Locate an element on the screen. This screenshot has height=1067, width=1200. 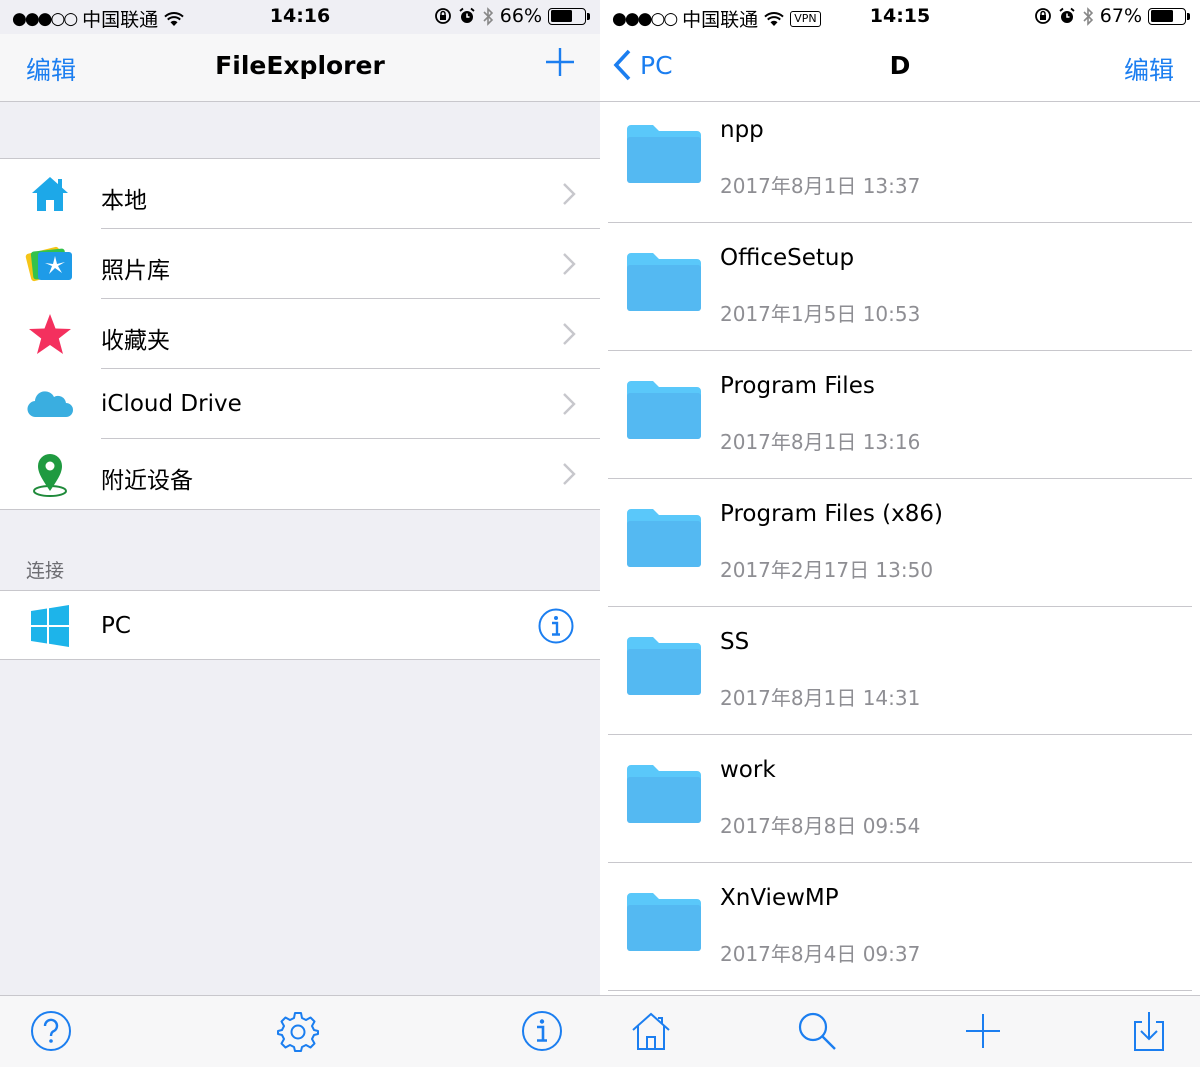
battery-percent: 67% is located at coordinates (1120, 16).